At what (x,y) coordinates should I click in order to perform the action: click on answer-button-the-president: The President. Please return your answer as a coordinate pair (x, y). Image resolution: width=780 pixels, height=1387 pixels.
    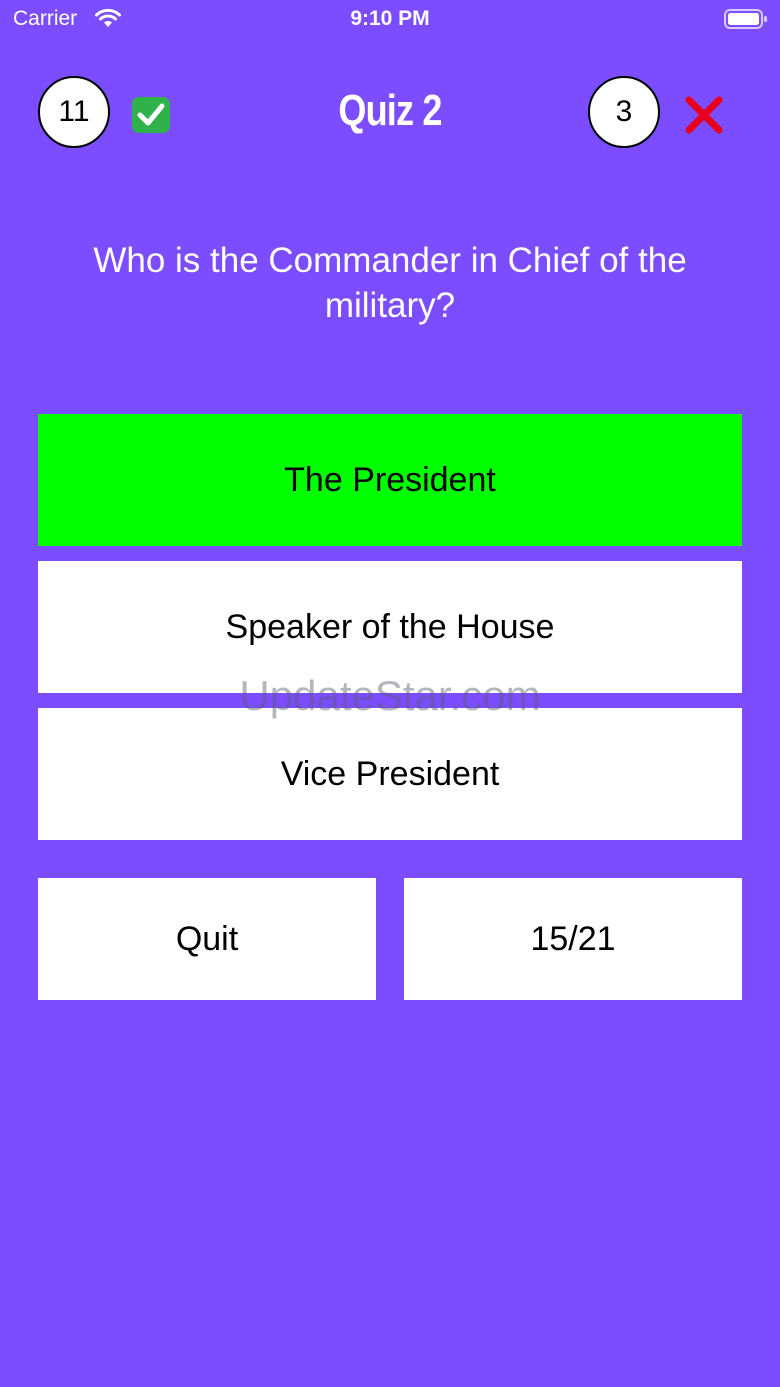
    Looking at the image, I should click on (390, 480).